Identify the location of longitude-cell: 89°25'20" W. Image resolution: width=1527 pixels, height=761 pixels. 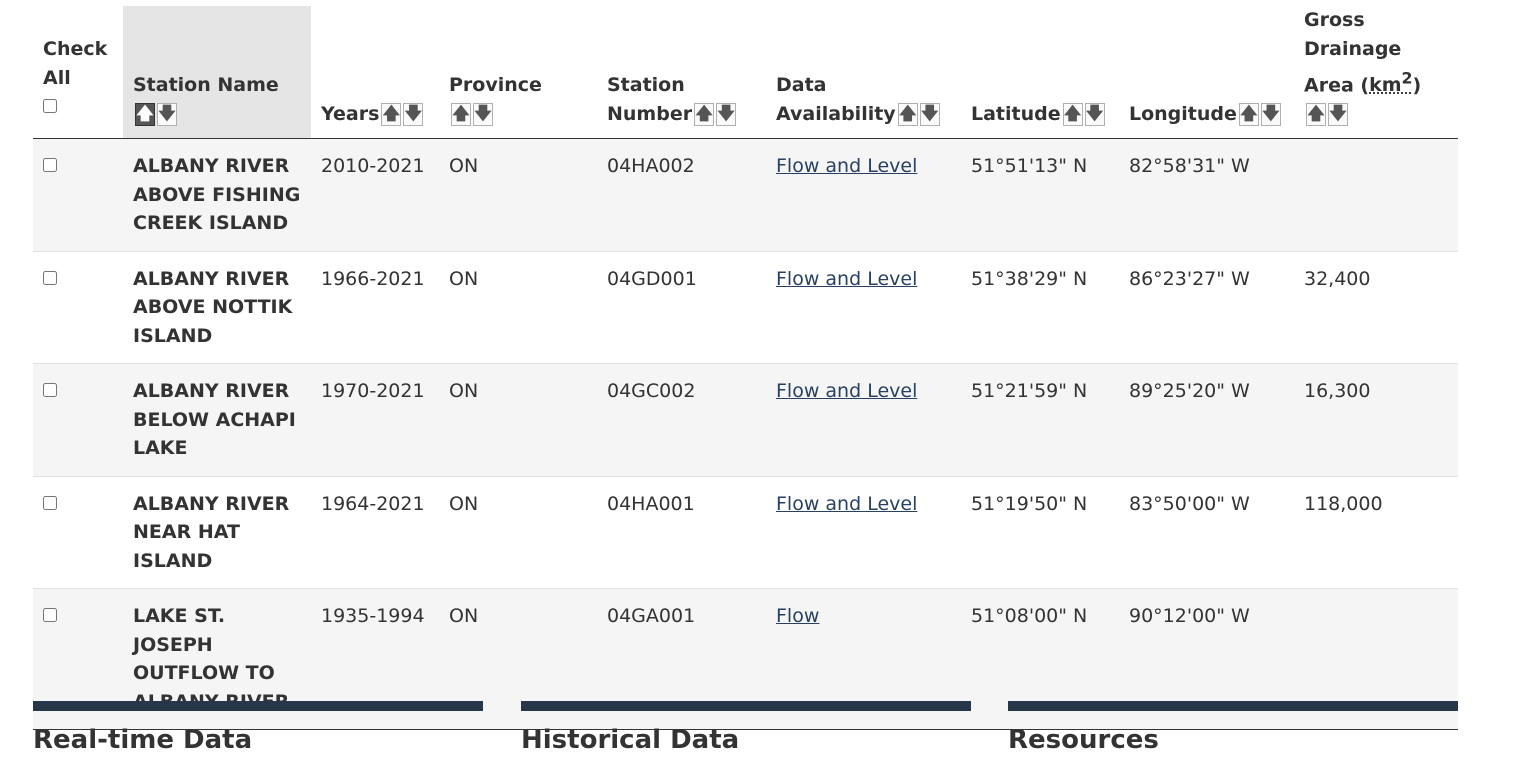
(1206, 420).